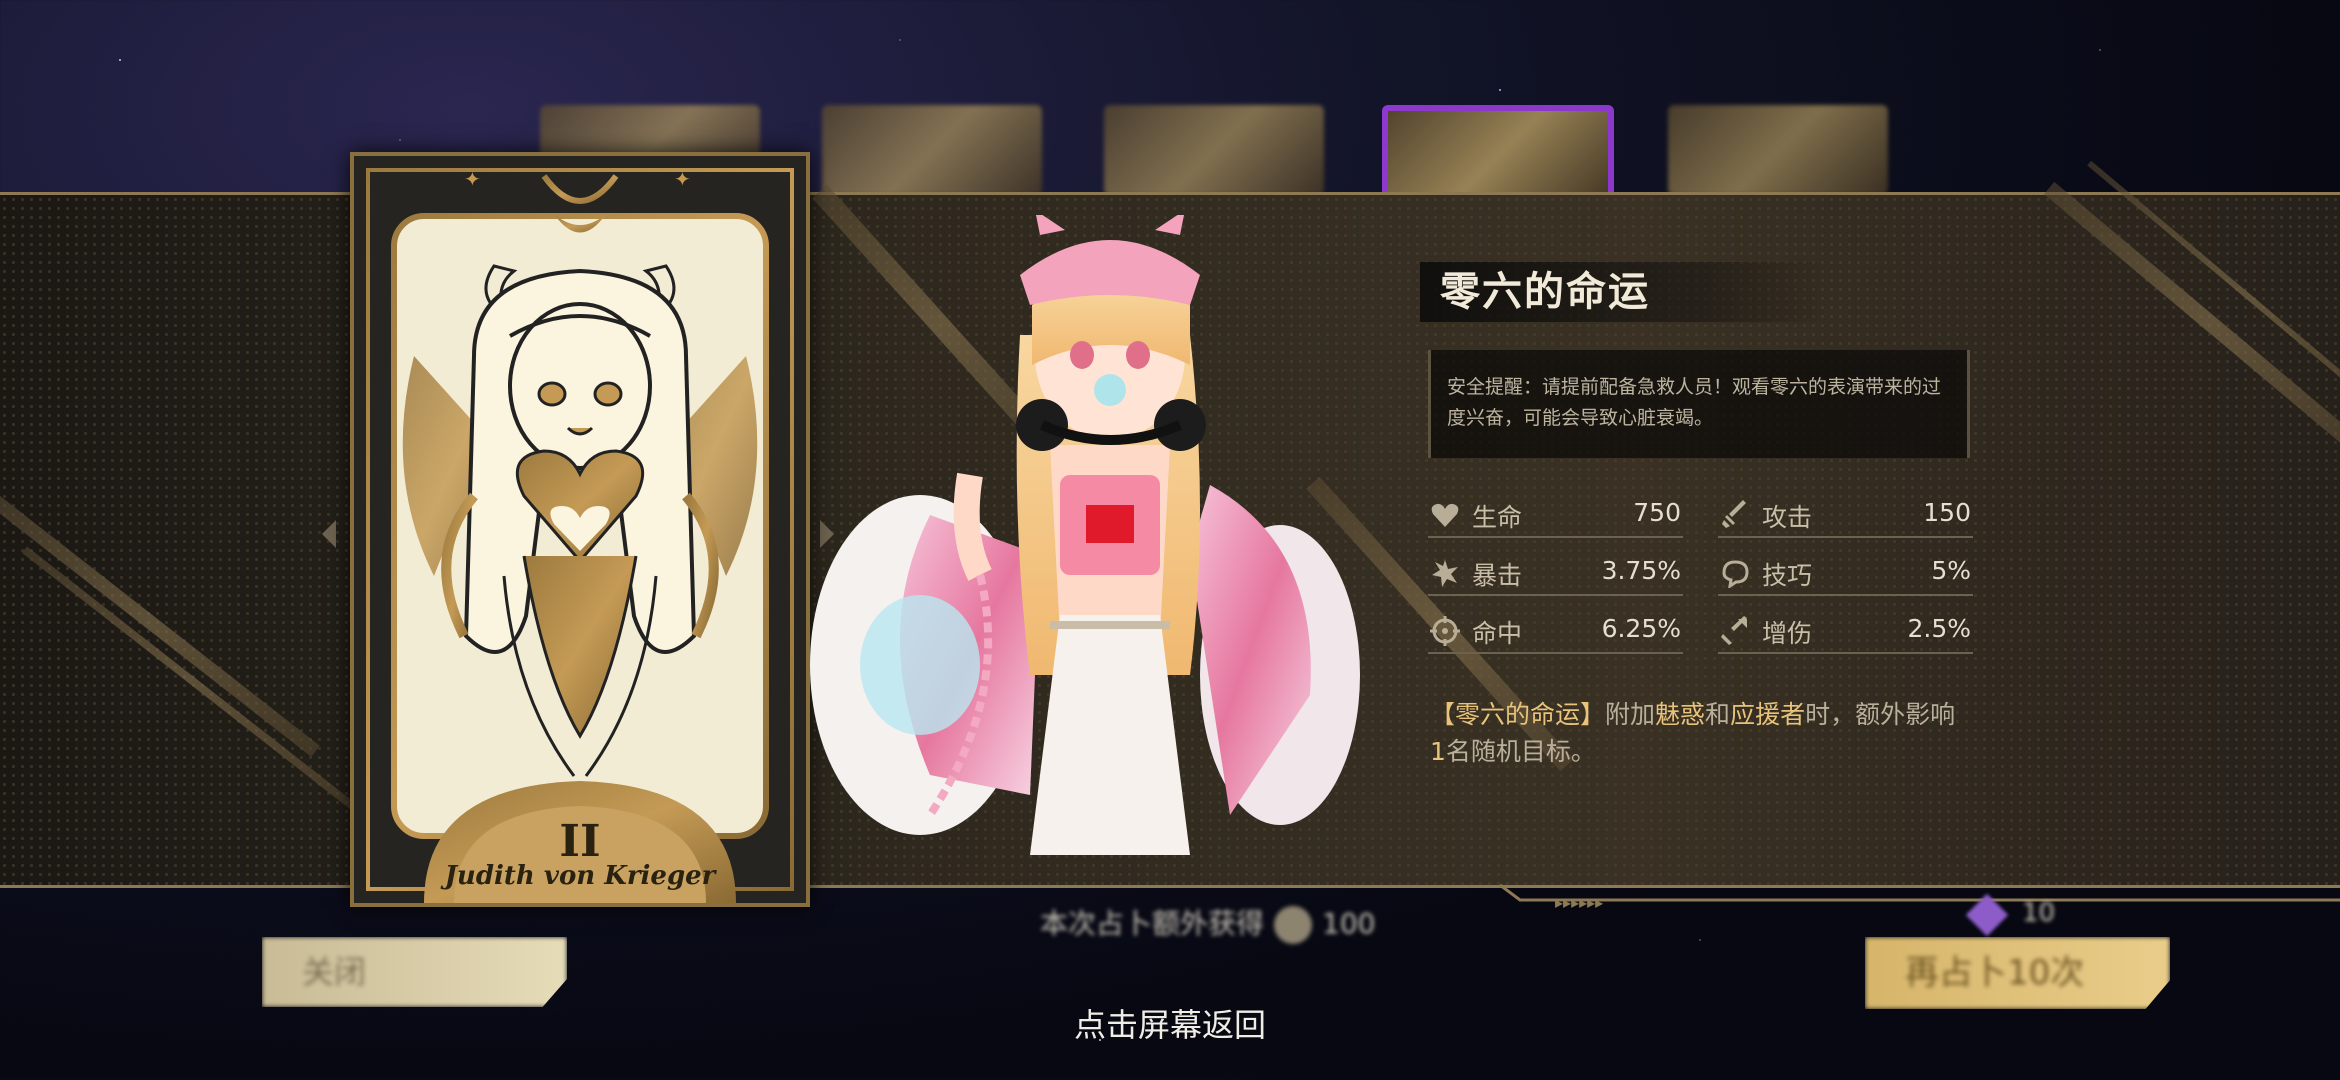 The image size is (2340, 1080). I want to click on divine-again-button: 再占卜10次, so click(2017, 973).